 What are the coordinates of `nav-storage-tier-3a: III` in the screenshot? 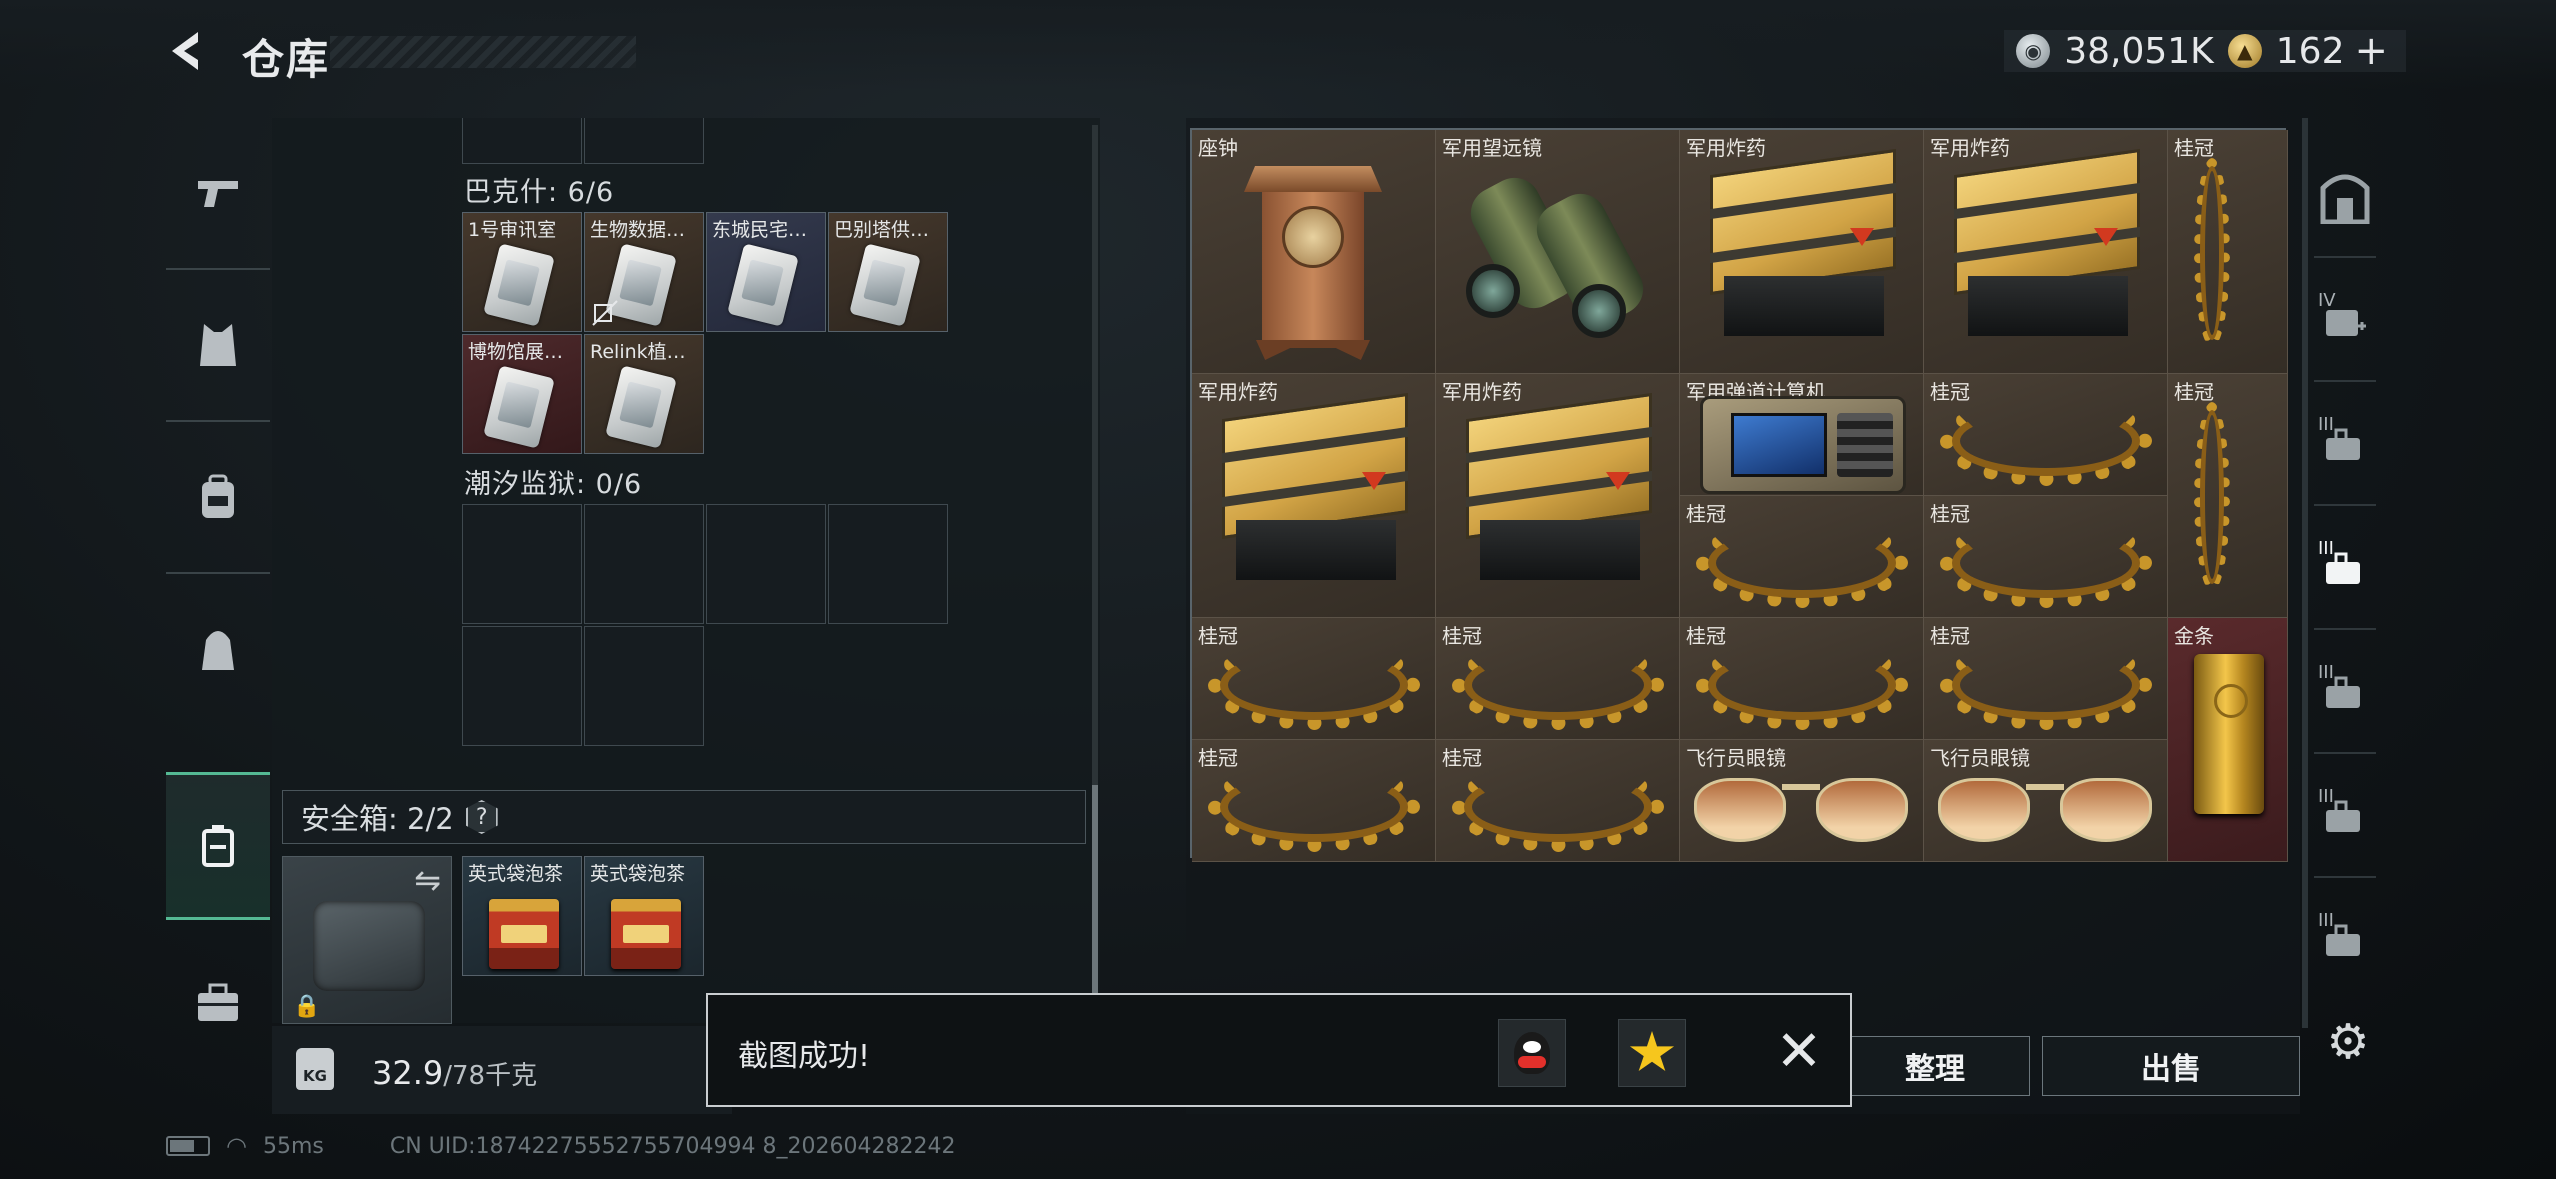 It's located at (2345, 444).